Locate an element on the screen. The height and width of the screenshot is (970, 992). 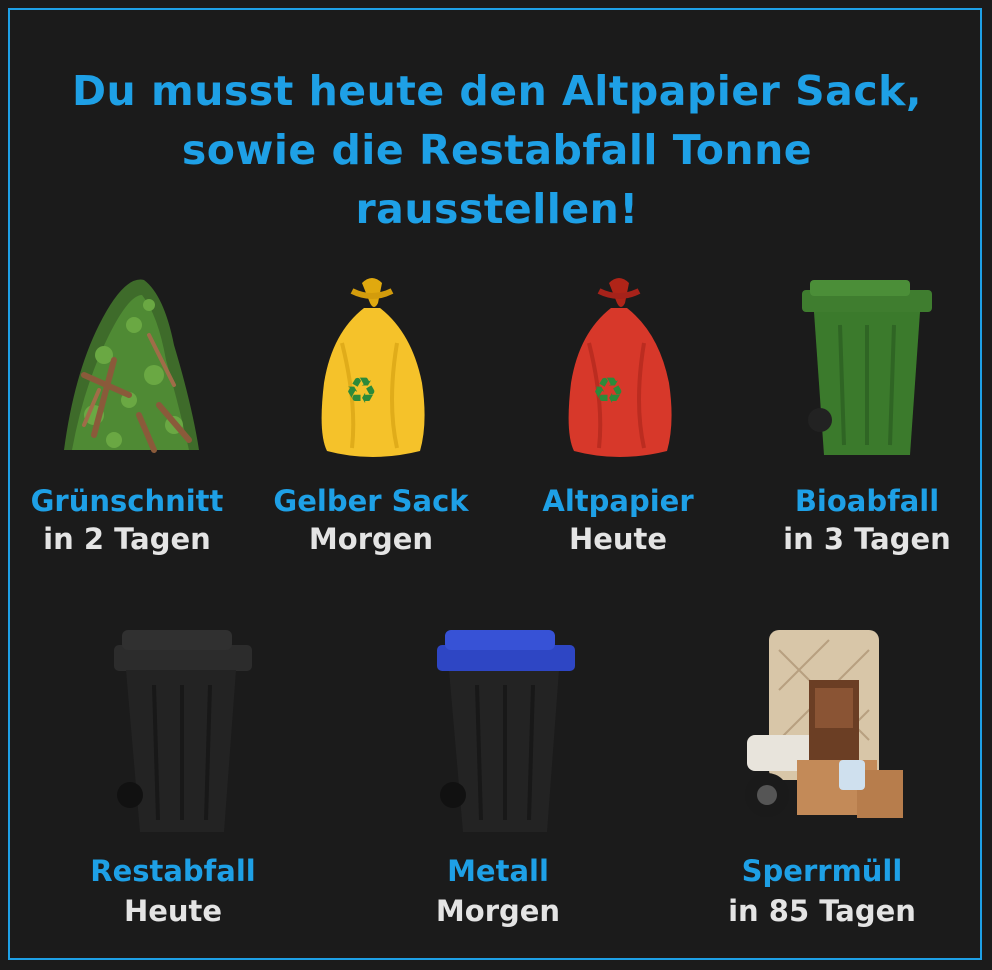
item-date: in 85 Tagen is located at coordinates (822, 911).